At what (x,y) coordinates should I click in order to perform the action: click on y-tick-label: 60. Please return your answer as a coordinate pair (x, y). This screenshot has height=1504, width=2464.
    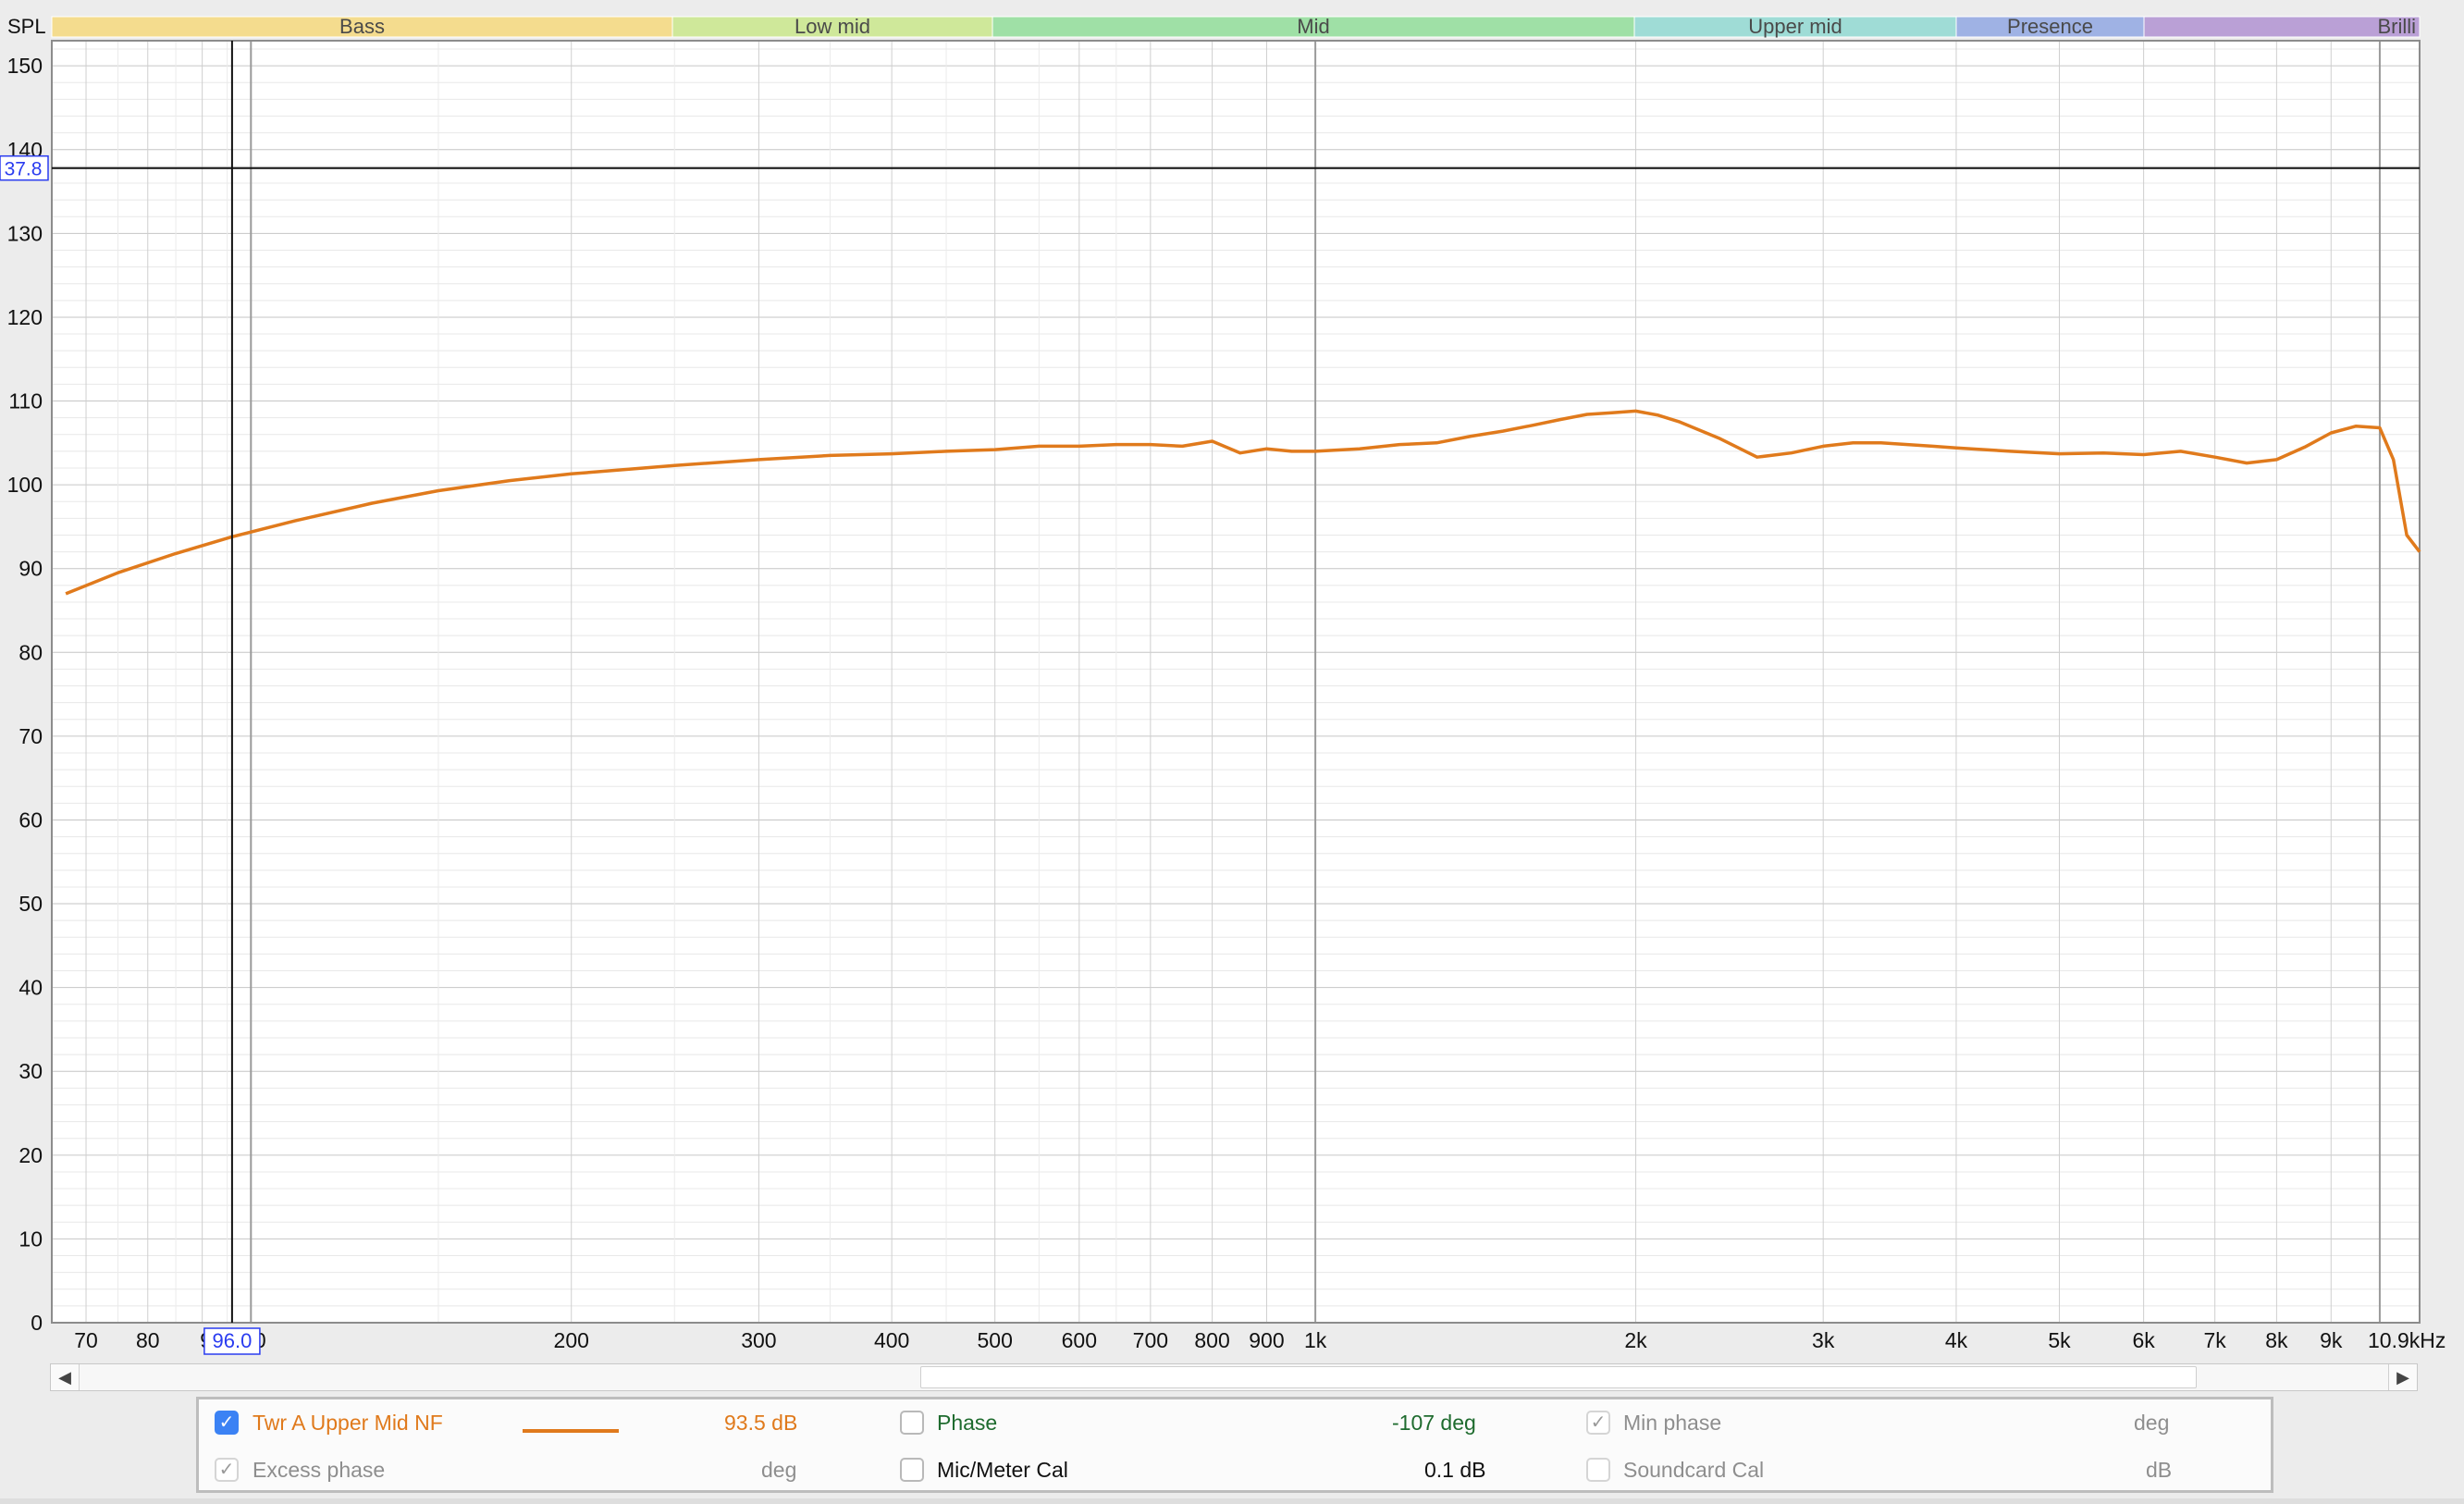
    Looking at the image, I should click on (31, 819).